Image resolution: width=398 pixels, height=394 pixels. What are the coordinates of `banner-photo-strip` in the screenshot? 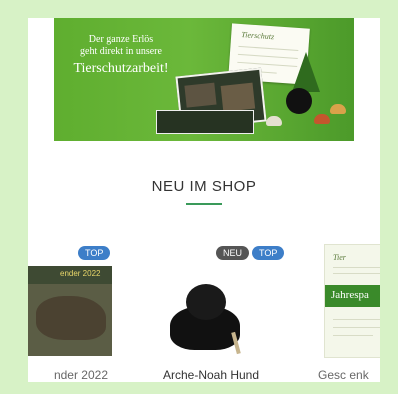 It's located at (205, 122).